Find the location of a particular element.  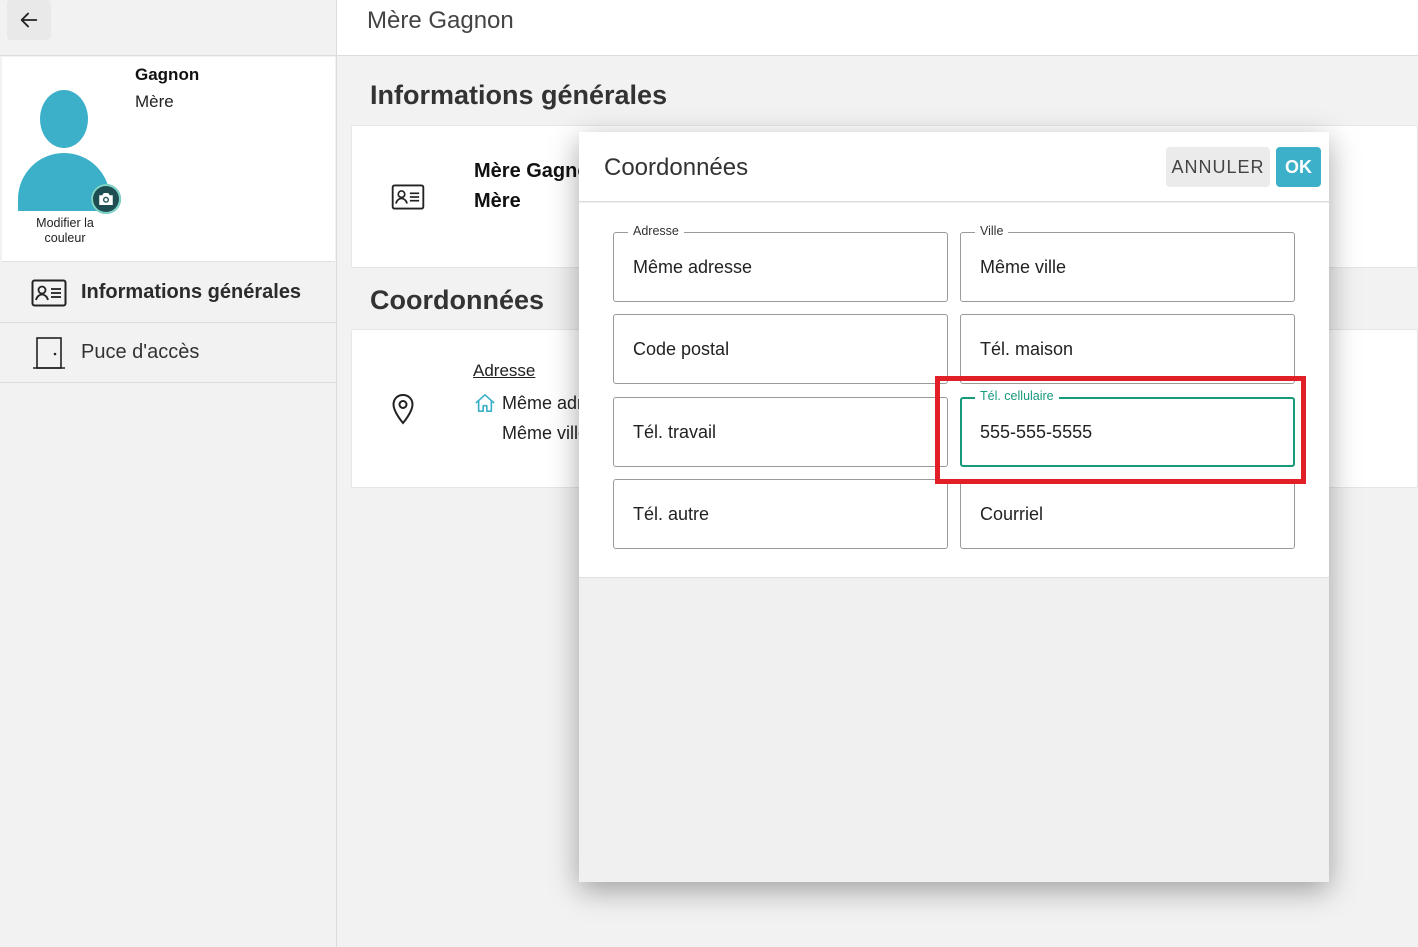

field-placeholder: Tél. travail is located at coordinates (675, 432).